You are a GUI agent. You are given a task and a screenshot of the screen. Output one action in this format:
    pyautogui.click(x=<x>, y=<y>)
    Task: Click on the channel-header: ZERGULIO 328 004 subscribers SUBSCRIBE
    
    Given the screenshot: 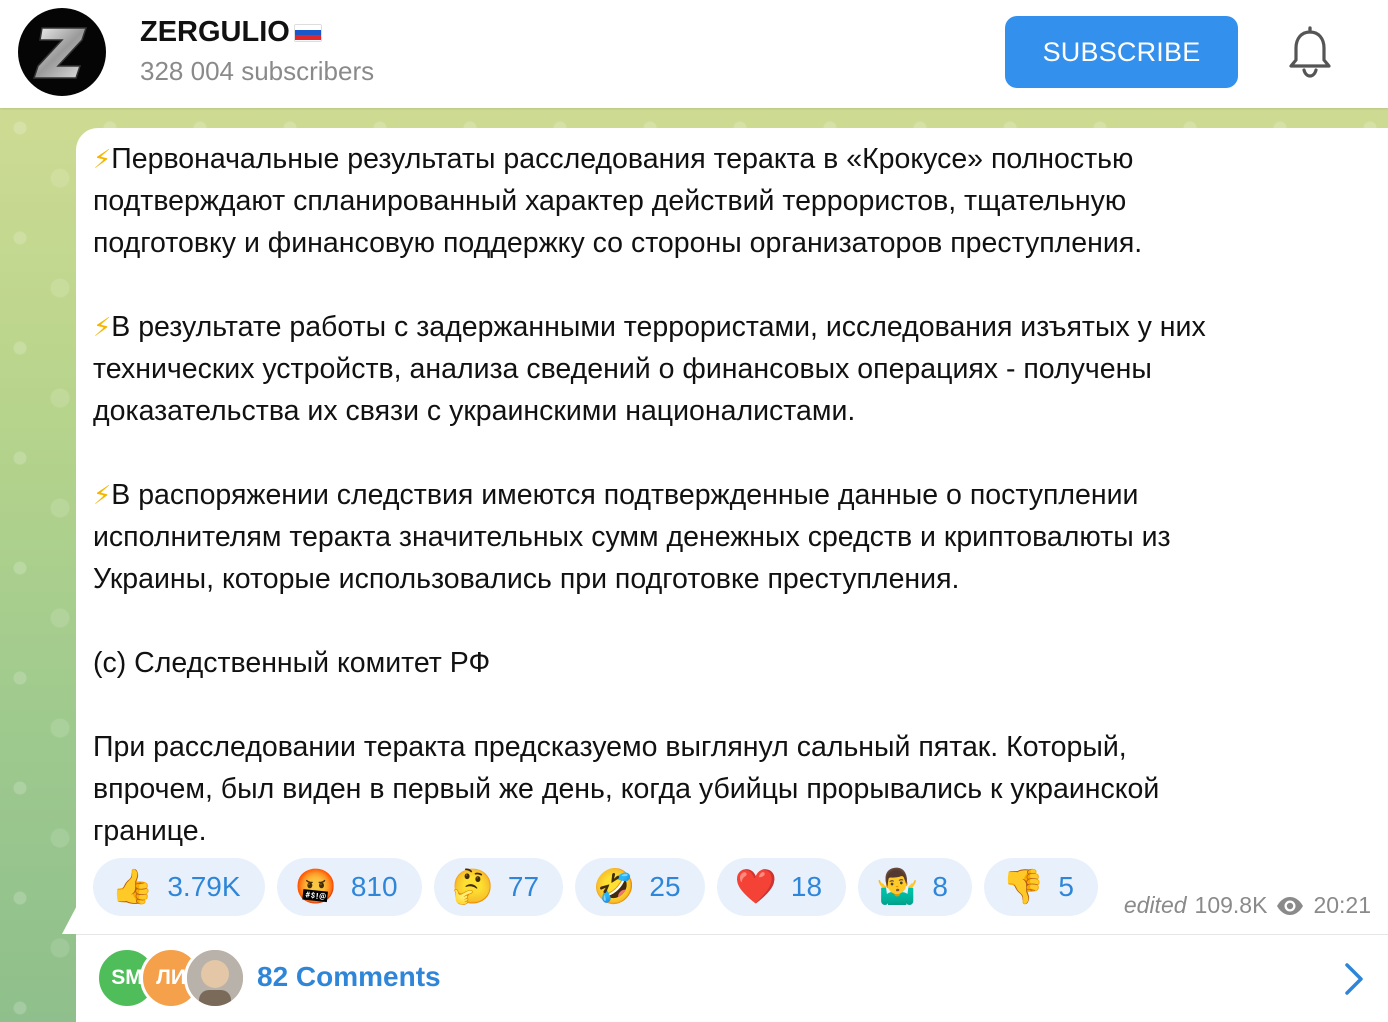 What is the action you would take?
    pyautogui.click(x=694, y=54)
    